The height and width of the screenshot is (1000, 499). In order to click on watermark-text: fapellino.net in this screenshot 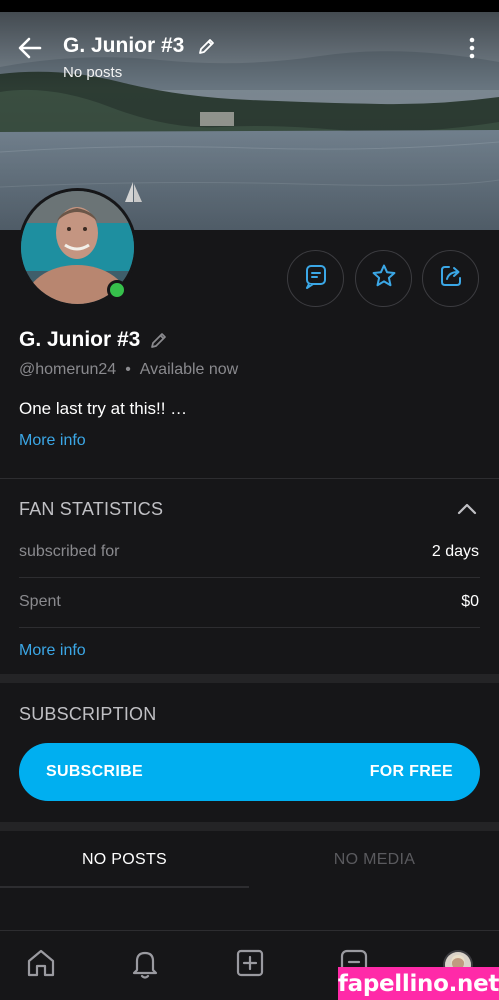, I will do `click(418, 983)`.